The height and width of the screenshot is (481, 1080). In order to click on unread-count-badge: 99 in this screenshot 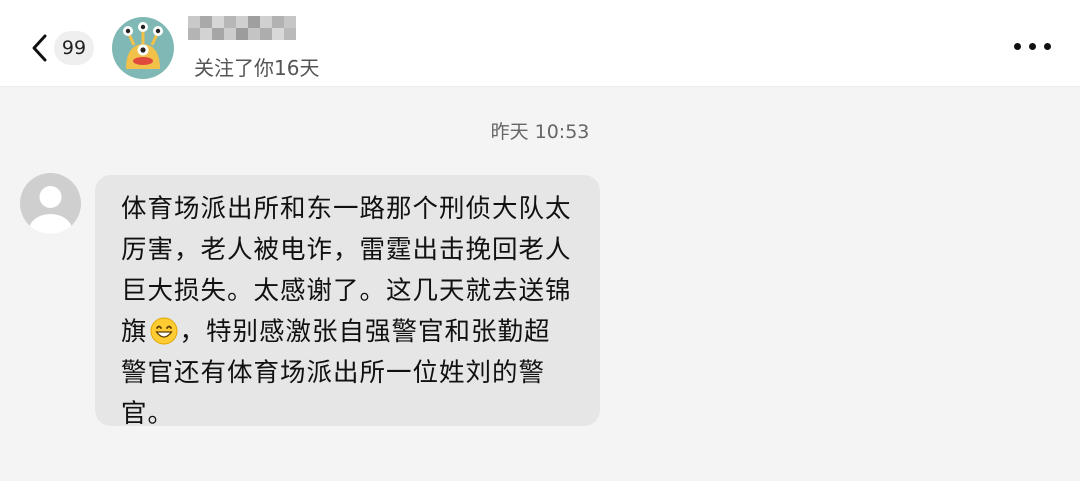, I will do `click(74, 48)`.